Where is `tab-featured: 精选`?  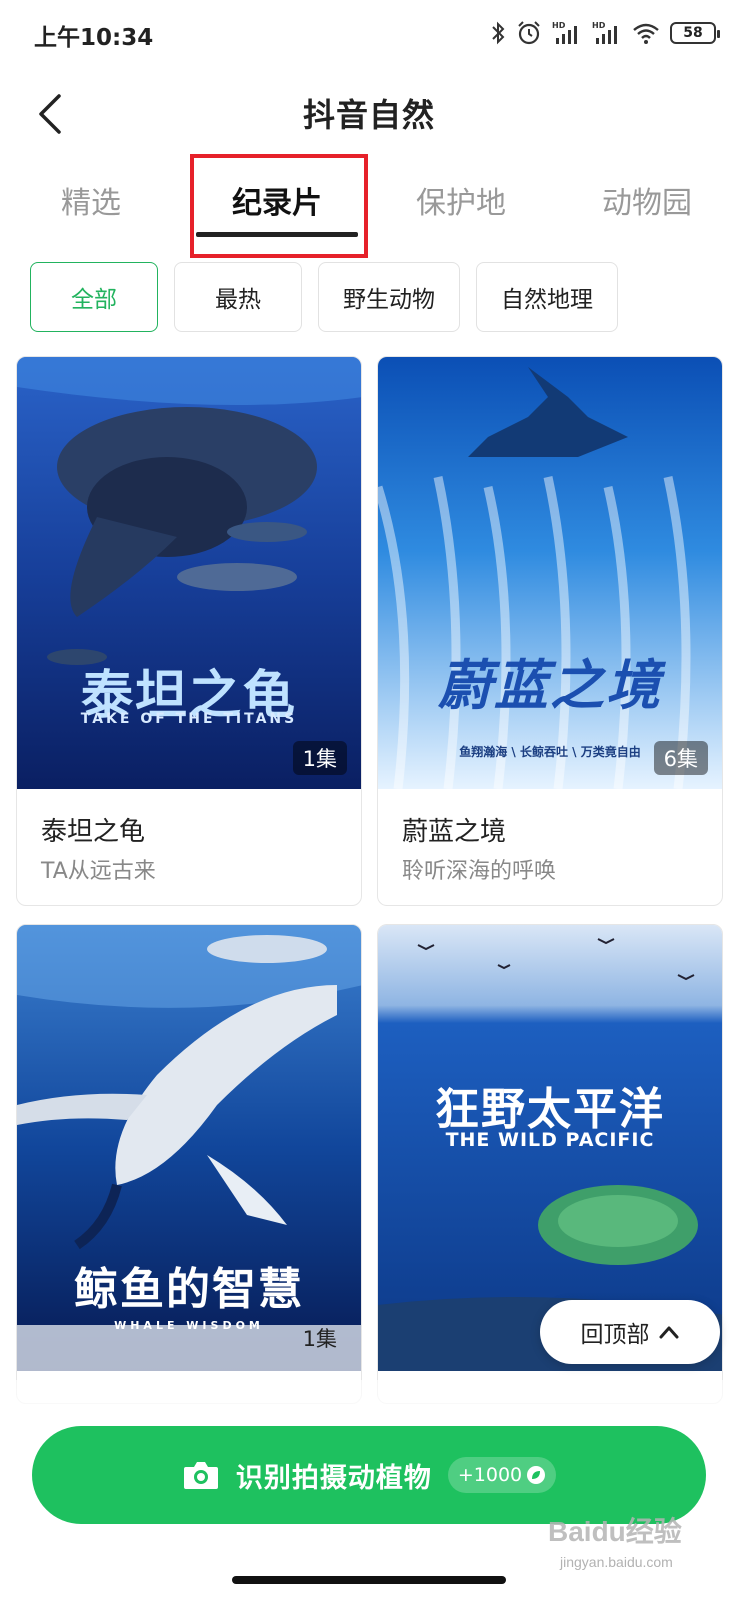 tab-featured: 精选 is located at coordinates (91, 200).